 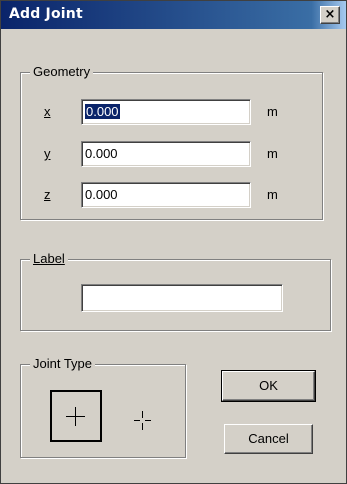 What do you see at coordinates (166, 195) in the screenshot?
I see `z-field: 0.000` at bounding box center [166, 195].